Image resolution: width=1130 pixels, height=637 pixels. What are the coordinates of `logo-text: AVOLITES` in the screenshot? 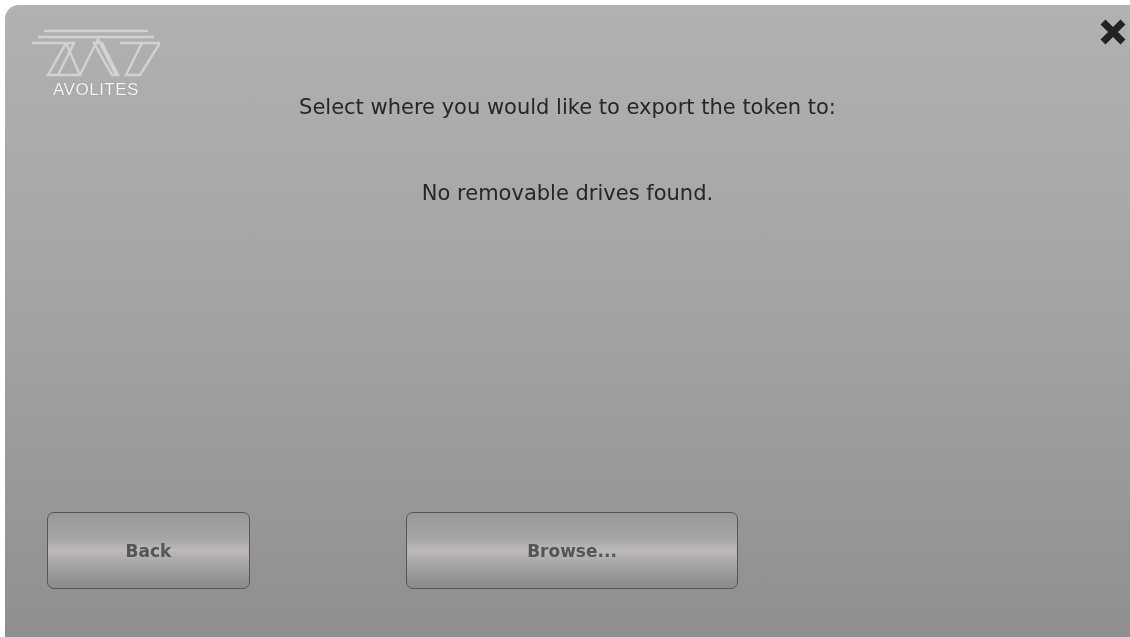 It's located at (96, 89).